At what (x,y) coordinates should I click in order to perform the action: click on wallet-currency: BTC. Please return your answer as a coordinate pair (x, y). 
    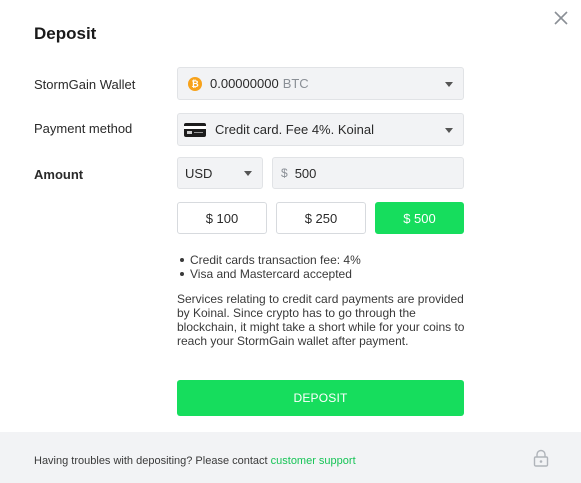
    Looking at the image, I should click on (295, 83).